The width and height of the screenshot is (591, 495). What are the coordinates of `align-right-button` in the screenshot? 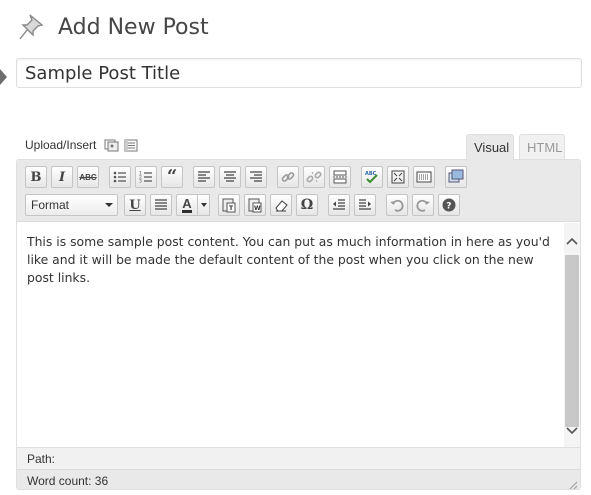 It's located at (256, 177).